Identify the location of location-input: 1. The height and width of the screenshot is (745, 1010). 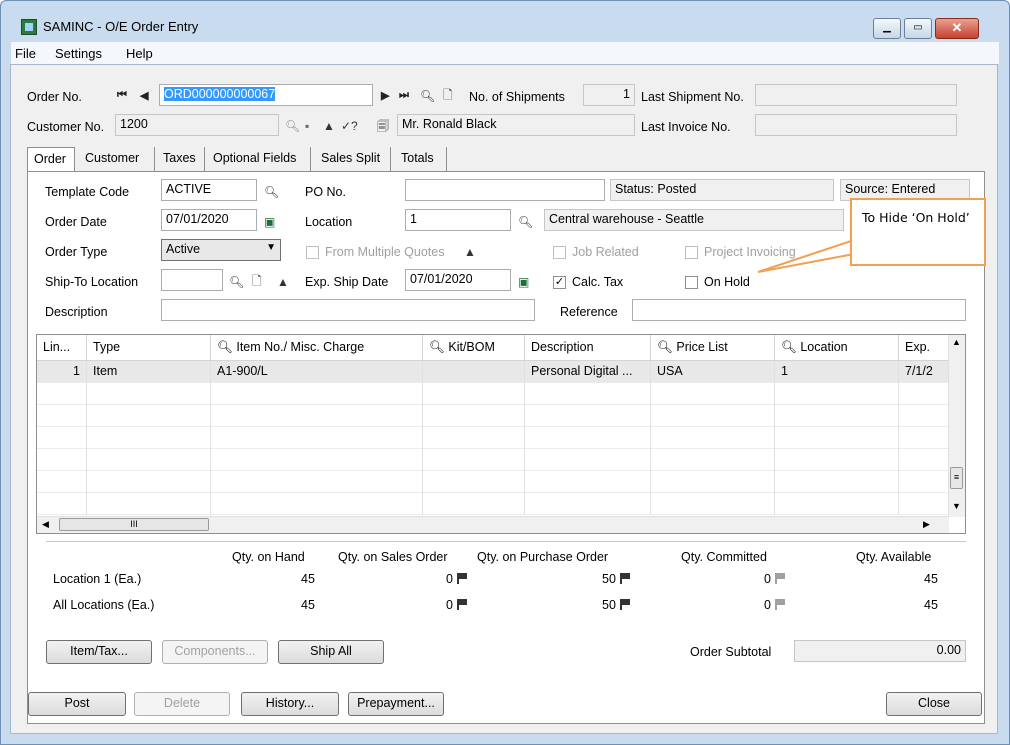
(458, 220).